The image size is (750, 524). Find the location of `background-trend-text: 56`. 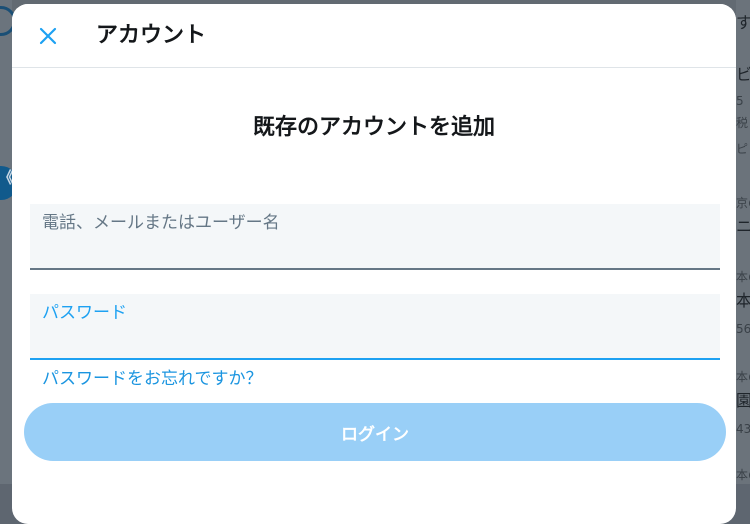

background-trend-text: 56 is located at coordinates (743, 329).